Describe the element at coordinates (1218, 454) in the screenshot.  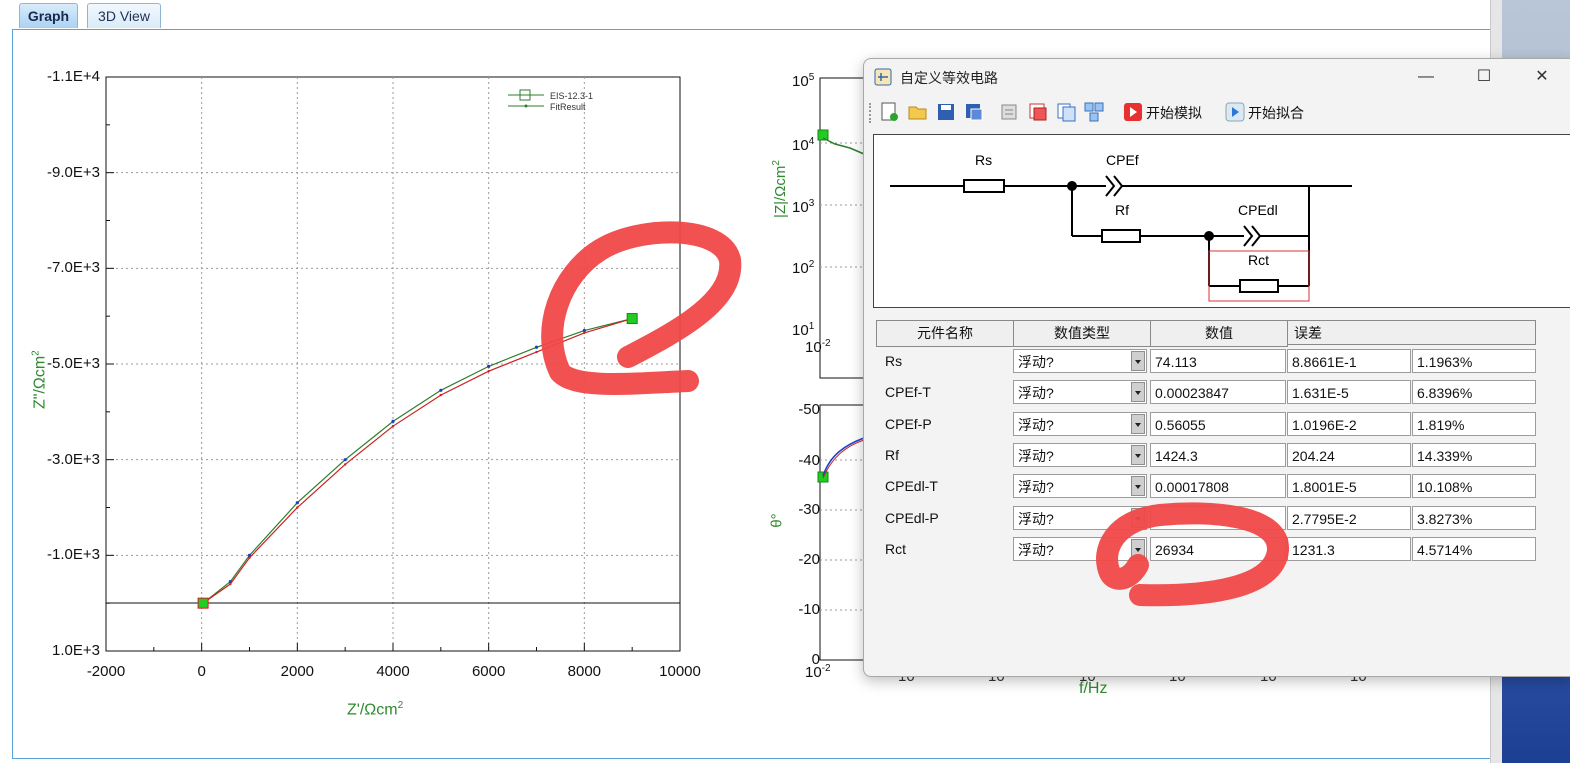
I see `param-value-input: 1424.3` at that location.